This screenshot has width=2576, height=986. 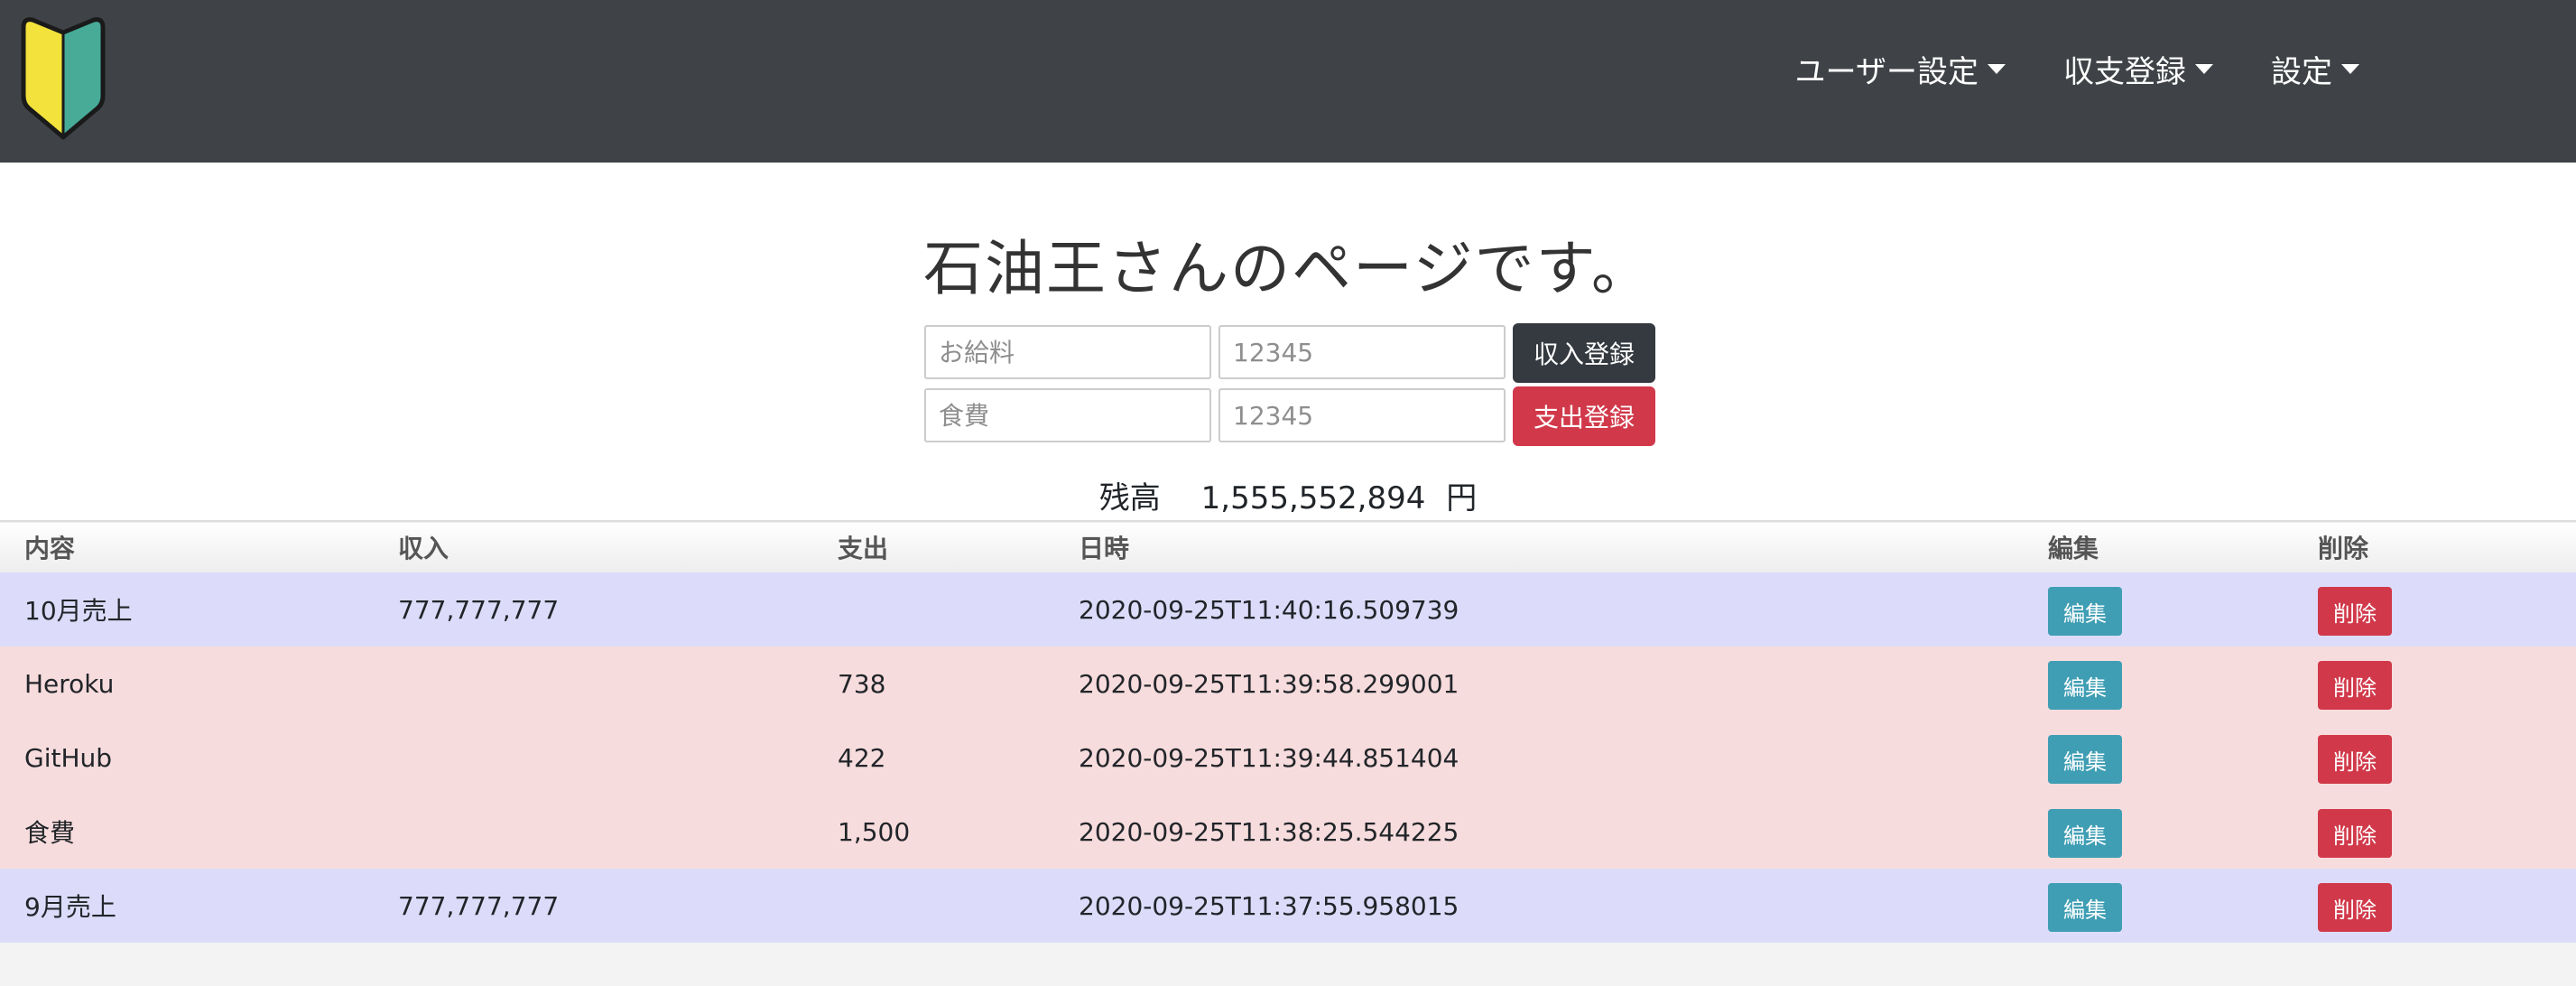 What do you see at coordinates (1104, 548) in the screenshot?
I see `header-datetime: 日時` at bounding box center [1104, 548].